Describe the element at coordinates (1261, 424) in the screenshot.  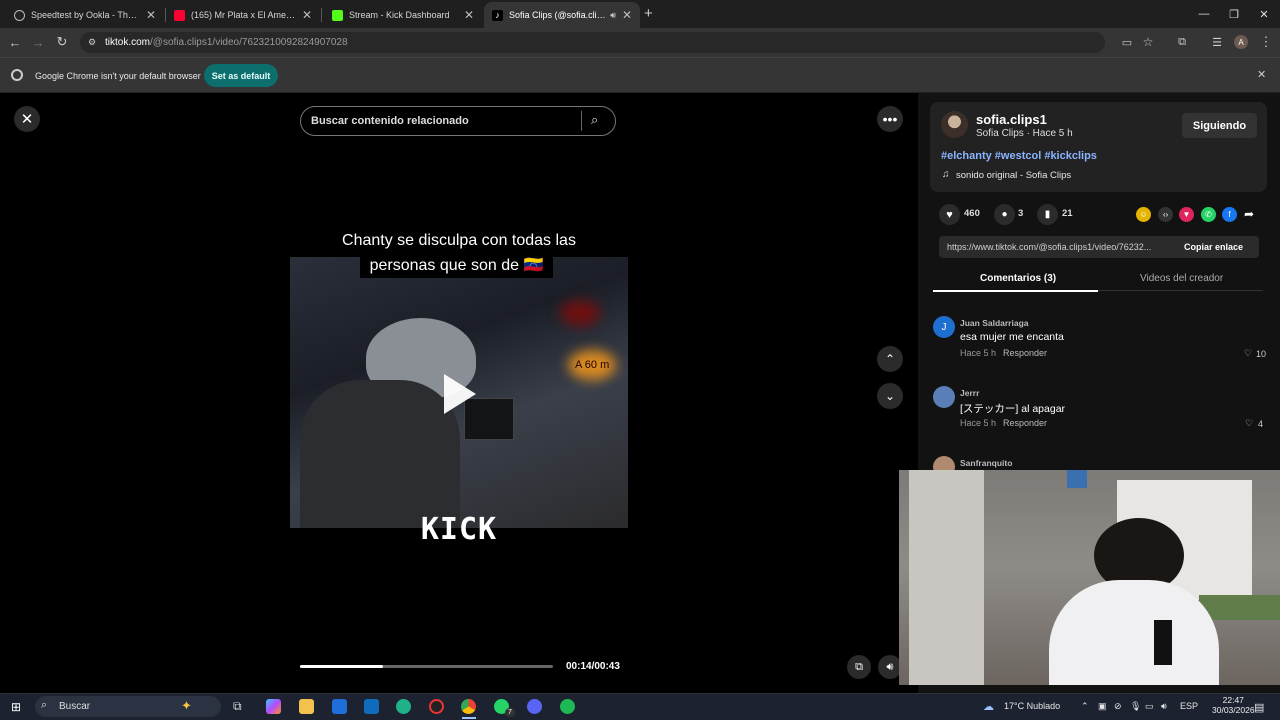
I see `comment-like-count: 4` at that location.